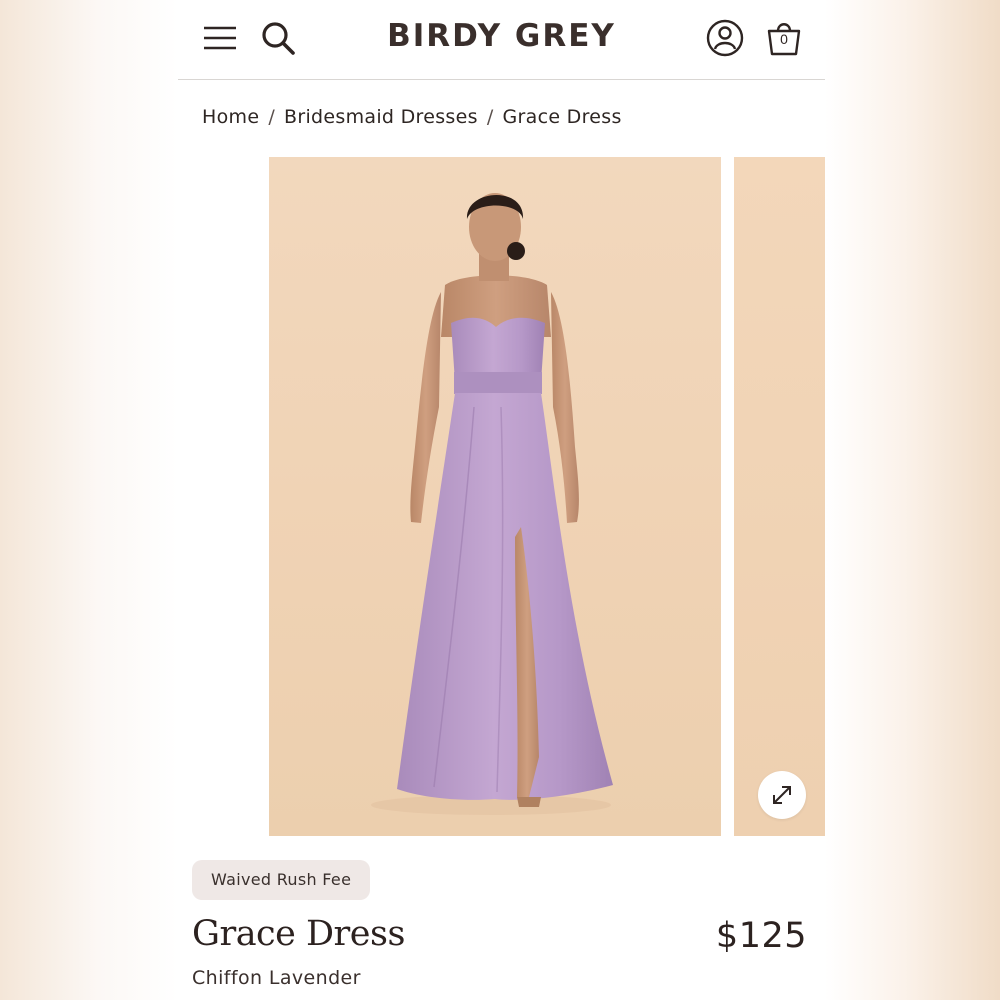 Image resolution: width=1000 pixels, height=1000 pixels. Describe the element at coordinates (230, 117) in the screenshot. I see `breadcrumb-home-link: Home` at that location.